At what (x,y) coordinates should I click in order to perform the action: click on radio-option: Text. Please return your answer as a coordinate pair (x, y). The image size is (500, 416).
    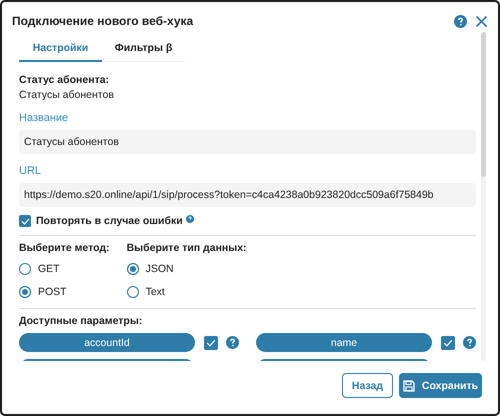
    Looking at the image, I should click on (186, 291).